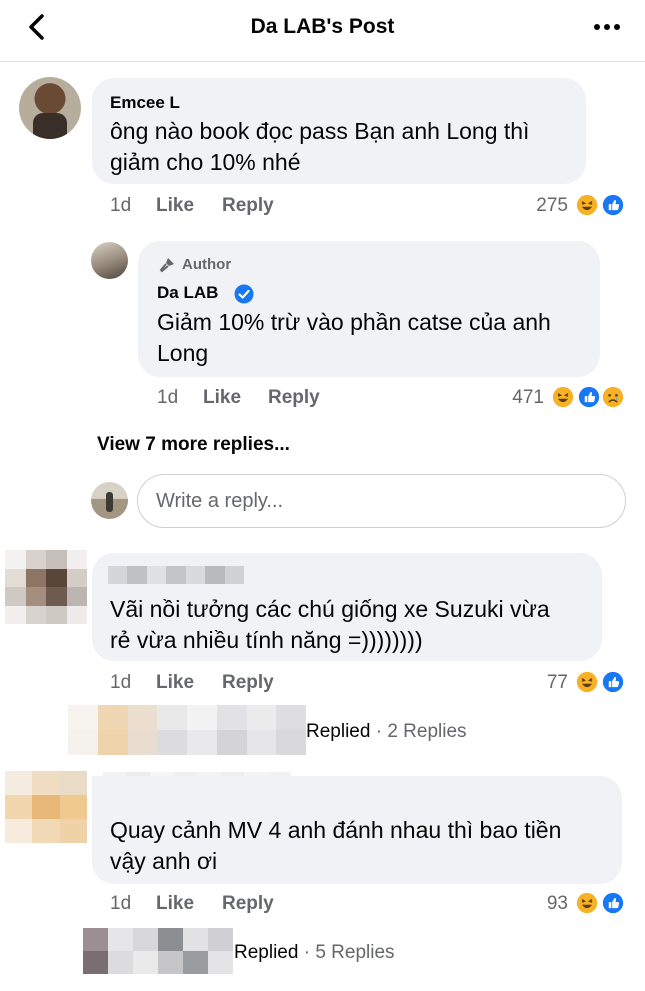  What do you see at coordinates (187, 293) in the screenshot?
I see `commenter-name: Da LAB` at bounding box center [187, 293].